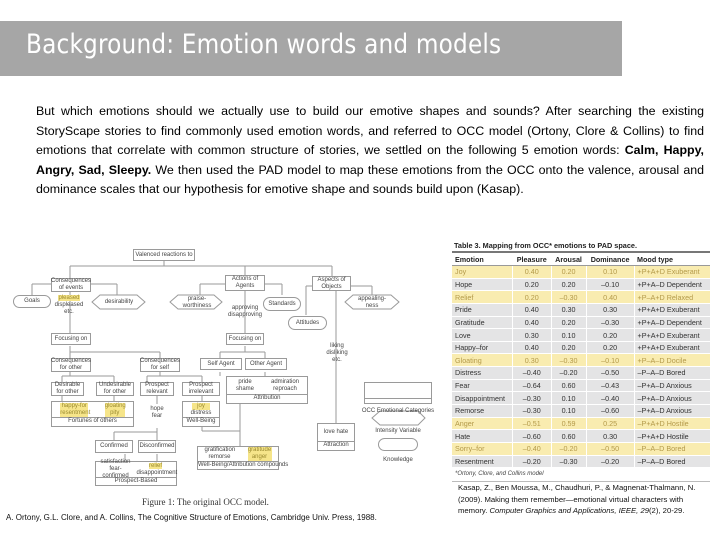 The height and width of the screenshot is (540, 720). What do you see at coordinates (610, 373) in the screenshot?
I see `cell-dominance: –0.50` at bounding box center [610, 373].